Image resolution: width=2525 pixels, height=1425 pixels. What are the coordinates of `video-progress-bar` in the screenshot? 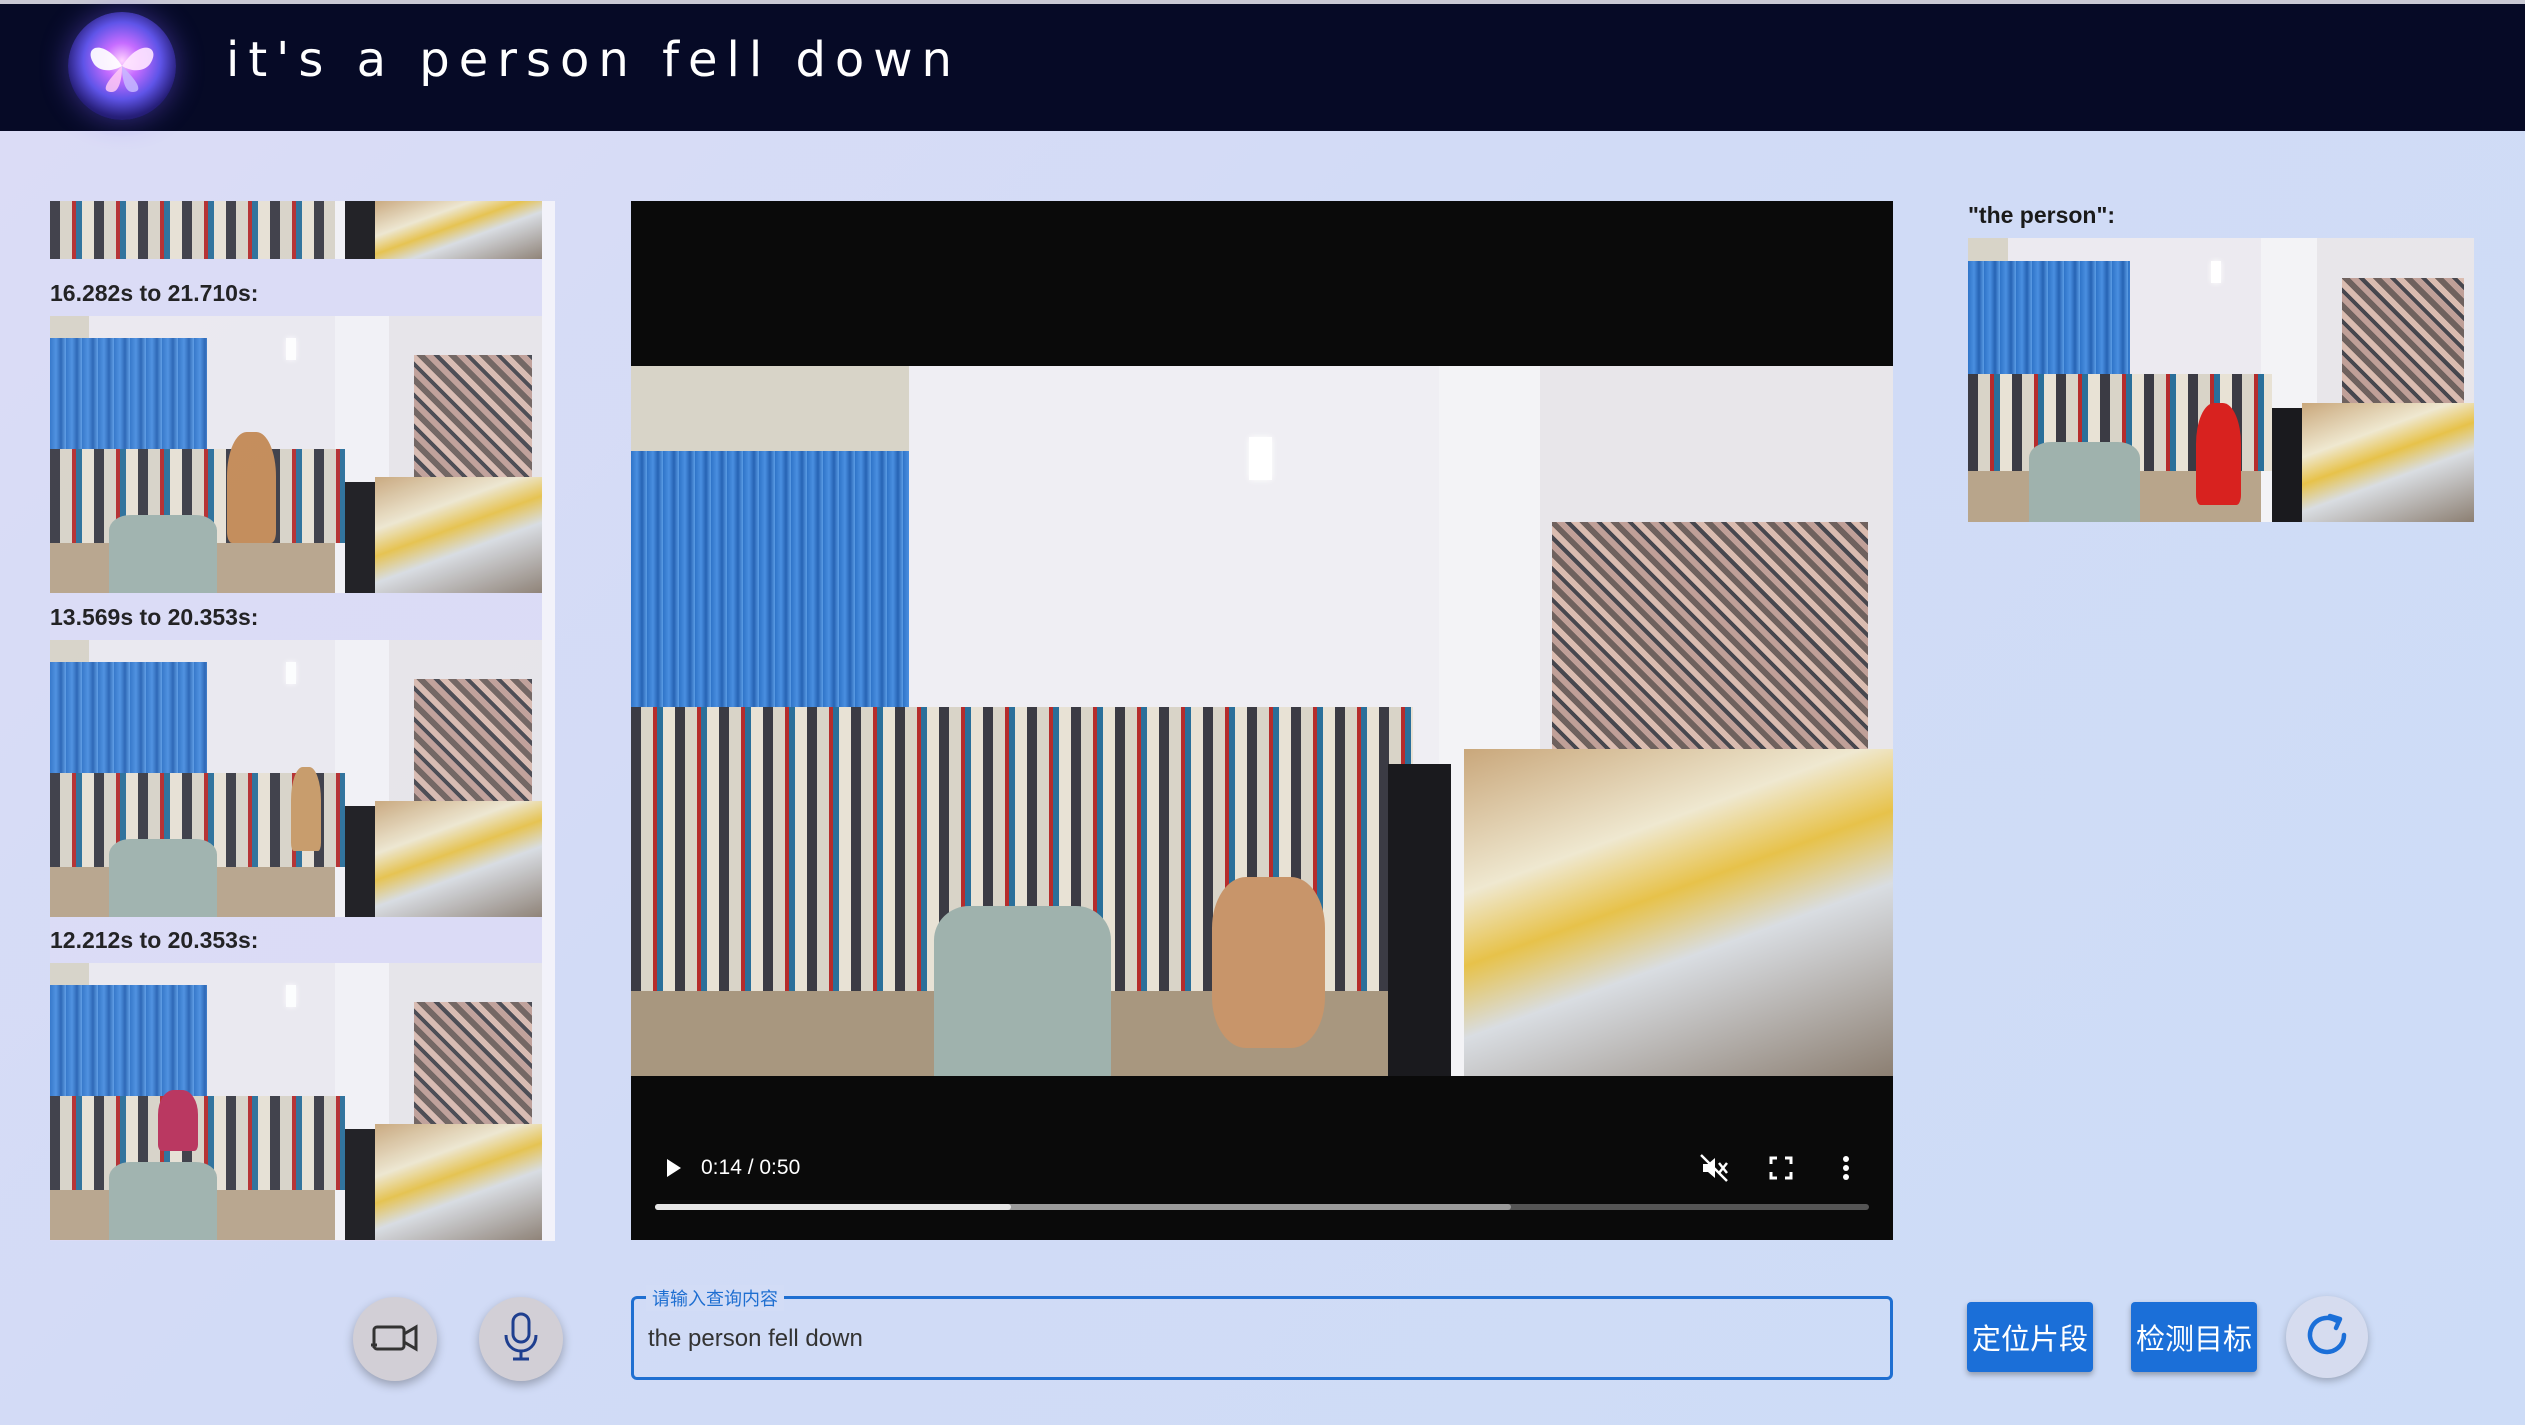 It's located at (1262, 1207).